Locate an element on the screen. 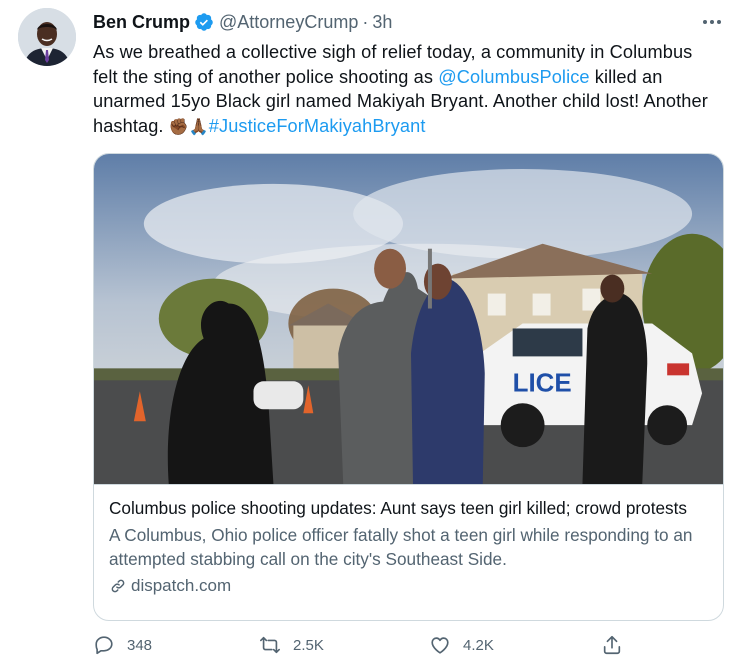 The height and width of the screenshot is (672, 742). folded-hands-emoji: 🙏🏾 is located at coordinates (198, 127).